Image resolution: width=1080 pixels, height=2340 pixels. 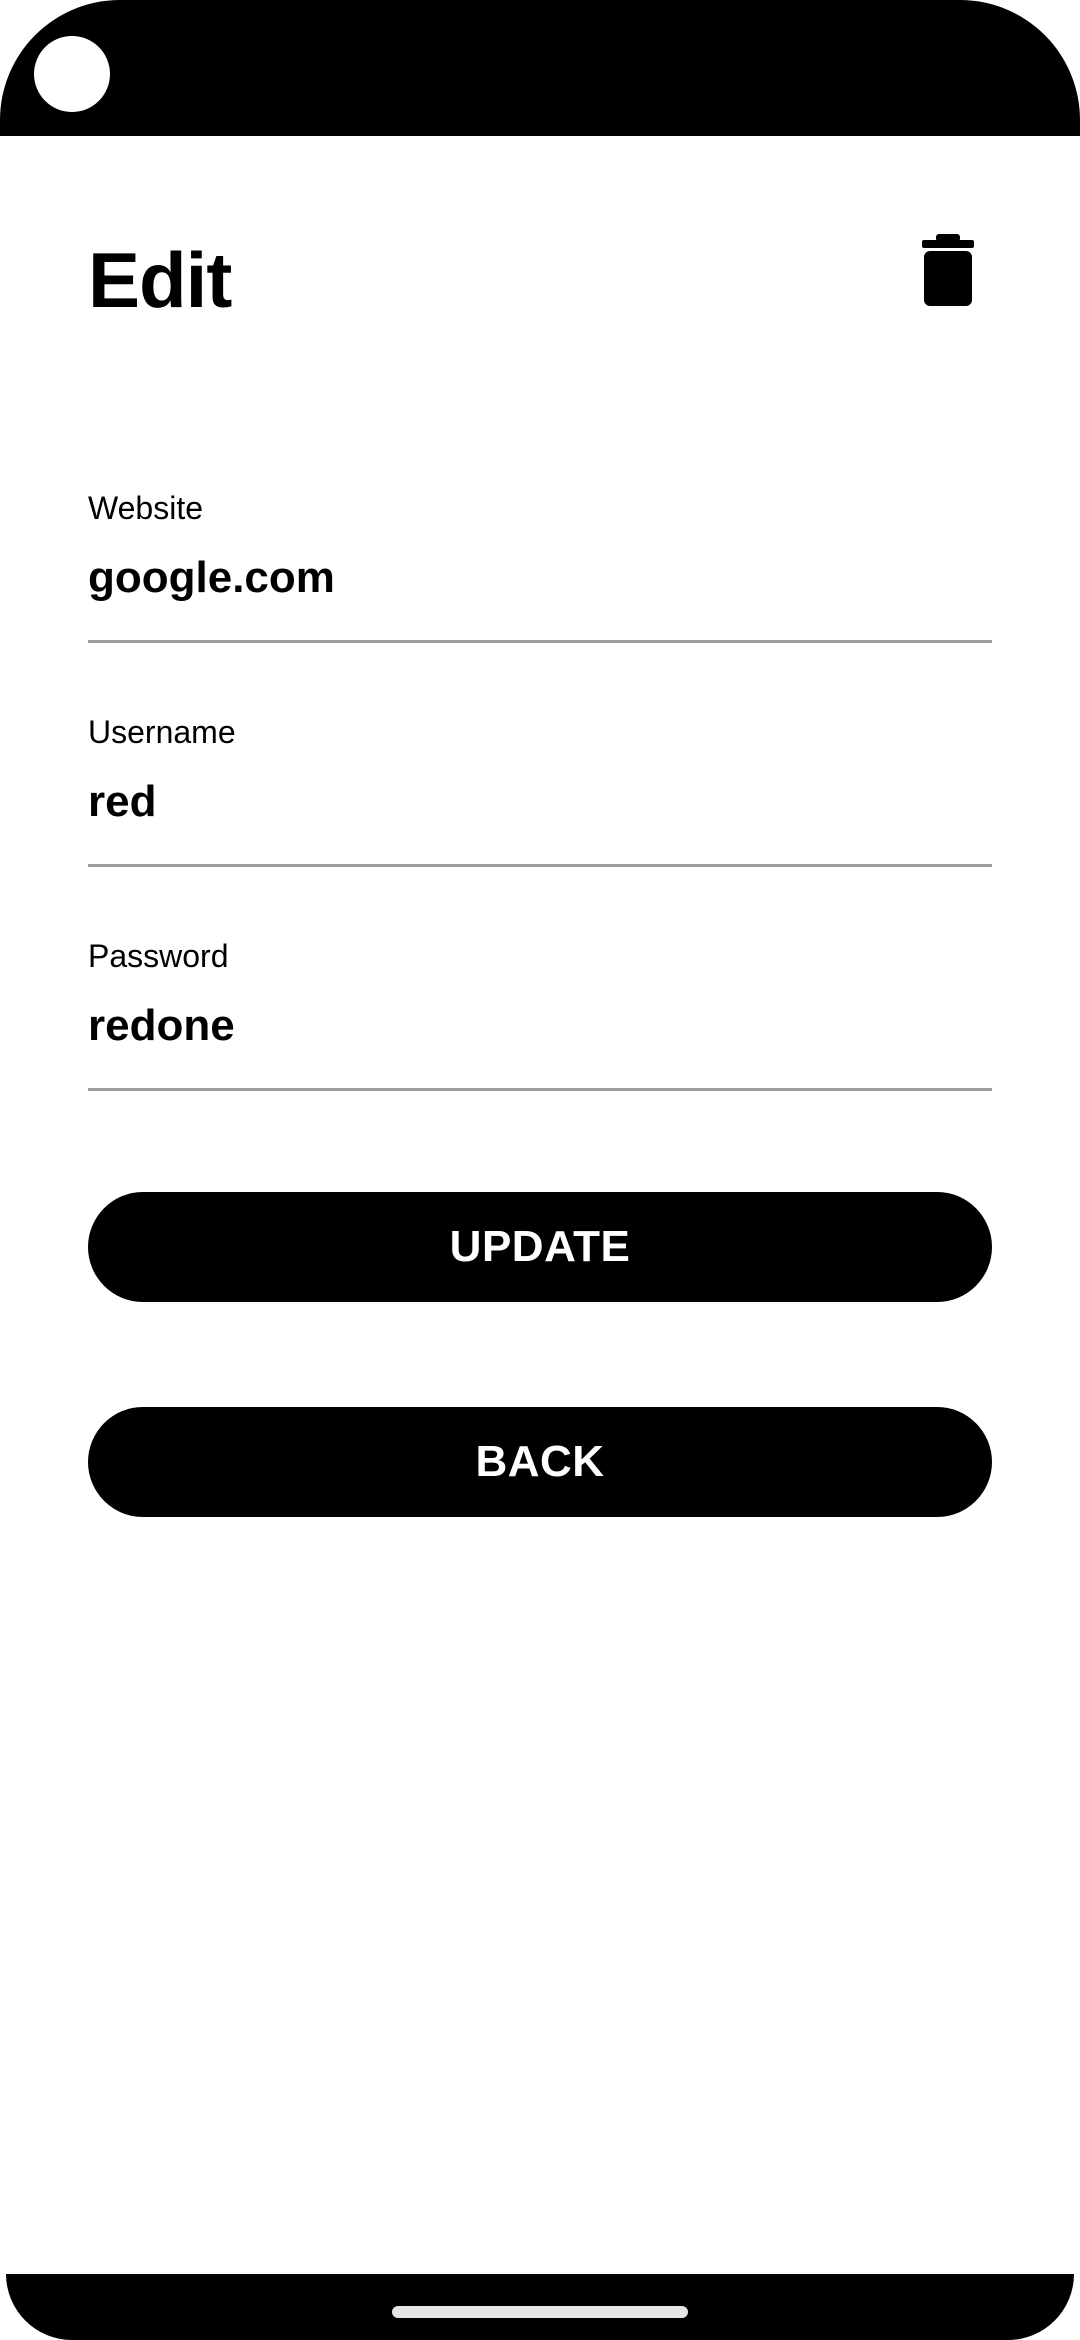 I want to click on website-field: Website, so click(x=540, y=568).